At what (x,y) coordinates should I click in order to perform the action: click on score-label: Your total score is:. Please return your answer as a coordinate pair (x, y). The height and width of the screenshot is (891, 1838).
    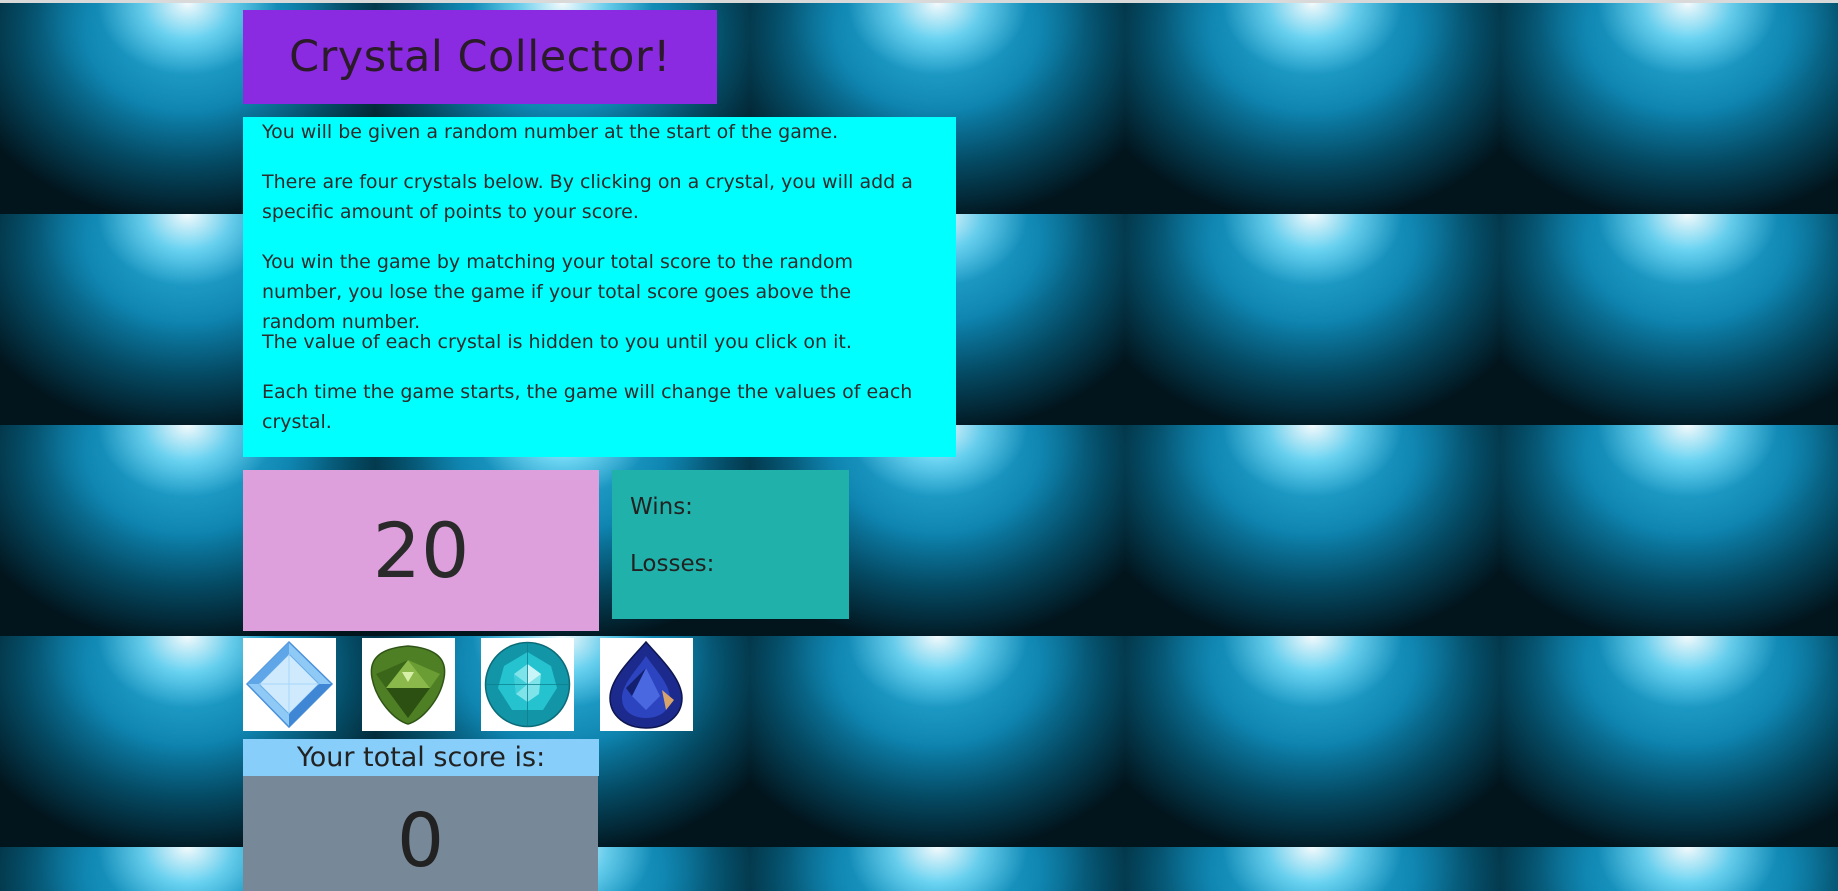
    Looking at the image, I should click on (421, 757).